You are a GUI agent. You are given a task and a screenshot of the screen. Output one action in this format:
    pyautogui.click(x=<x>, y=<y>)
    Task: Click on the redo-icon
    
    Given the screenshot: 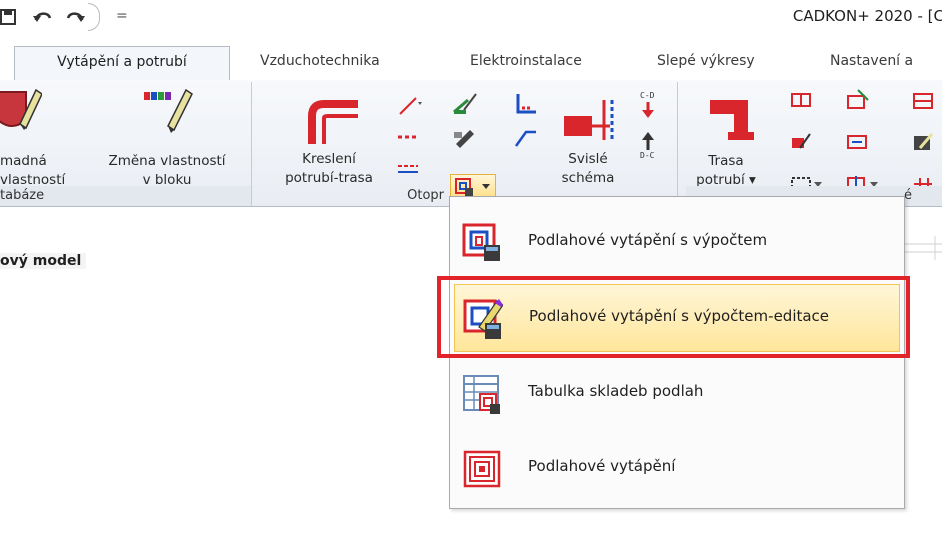 What is the action you would take?
    pyautogui.click(x=75, y=17)
    